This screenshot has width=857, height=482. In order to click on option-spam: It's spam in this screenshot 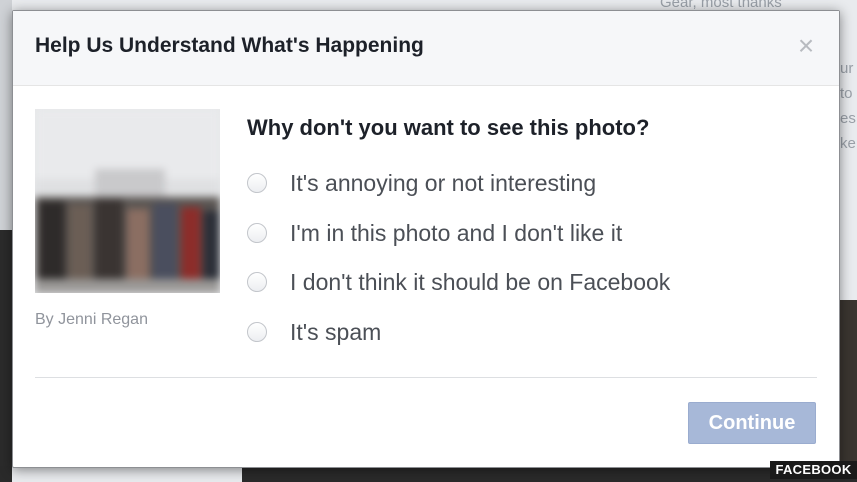, I will do `click(314, 332)`.